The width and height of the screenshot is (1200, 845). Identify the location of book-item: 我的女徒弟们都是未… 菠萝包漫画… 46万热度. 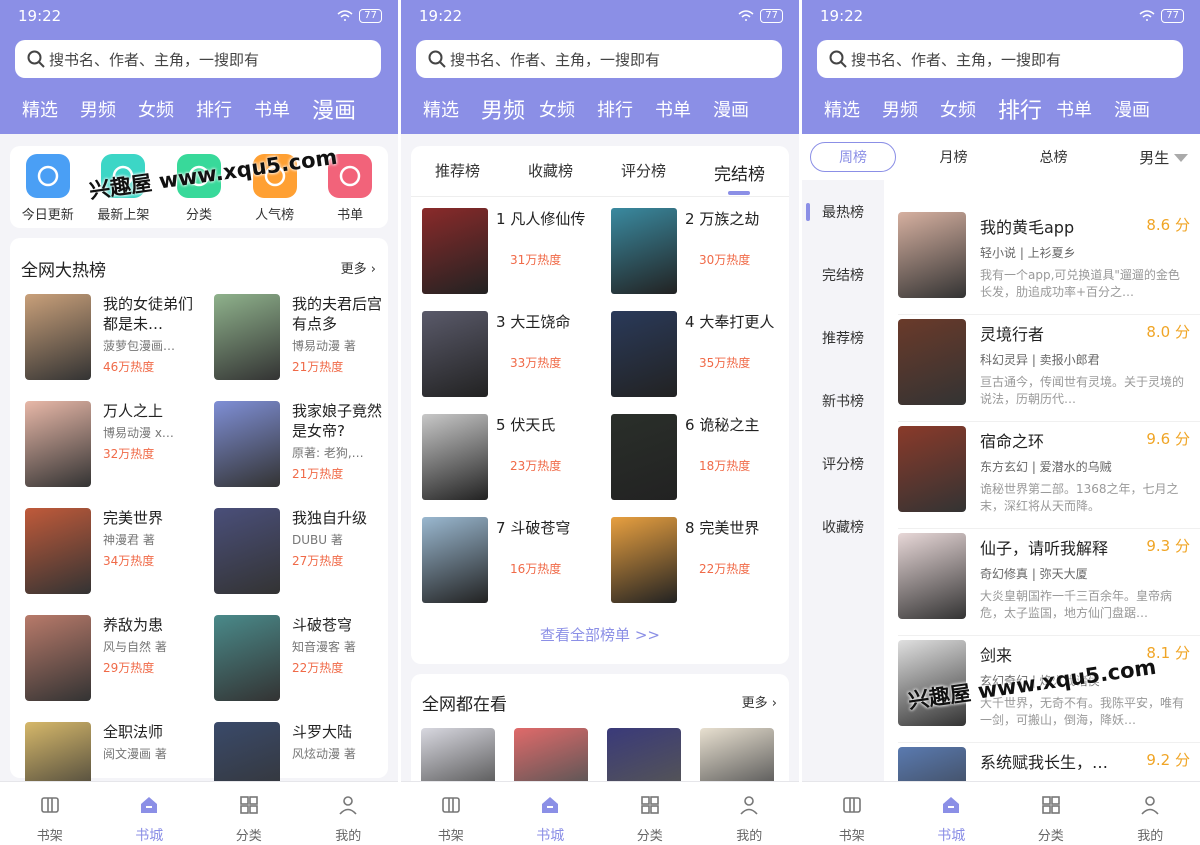
(115, 337).